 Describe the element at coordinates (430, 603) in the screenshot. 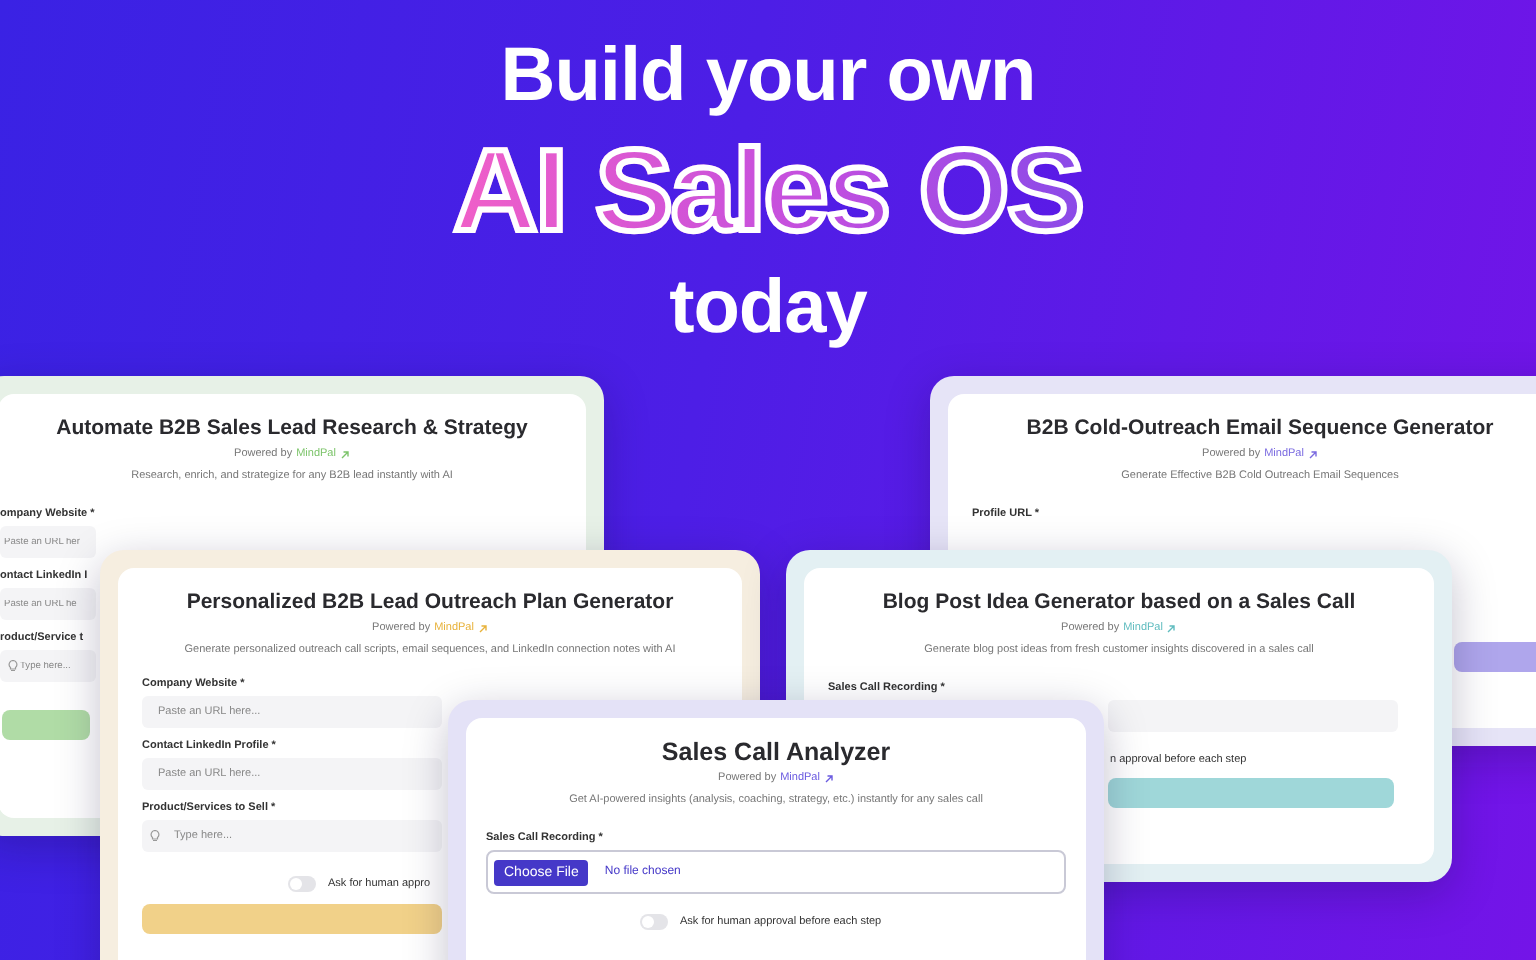

I see `form-title: Personalized B2B Lead Outreach Plan Generator` at that location.